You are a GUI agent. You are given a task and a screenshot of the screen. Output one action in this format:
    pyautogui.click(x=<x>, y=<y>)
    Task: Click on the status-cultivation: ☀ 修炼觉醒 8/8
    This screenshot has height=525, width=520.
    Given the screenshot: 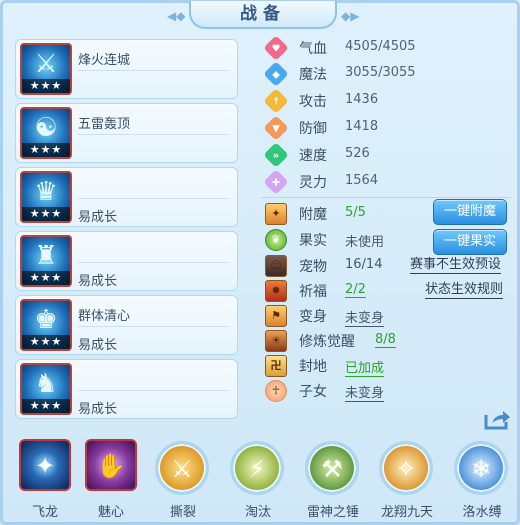 What is the action you would take?
    pyautogui.click(x=390, y=341)
    